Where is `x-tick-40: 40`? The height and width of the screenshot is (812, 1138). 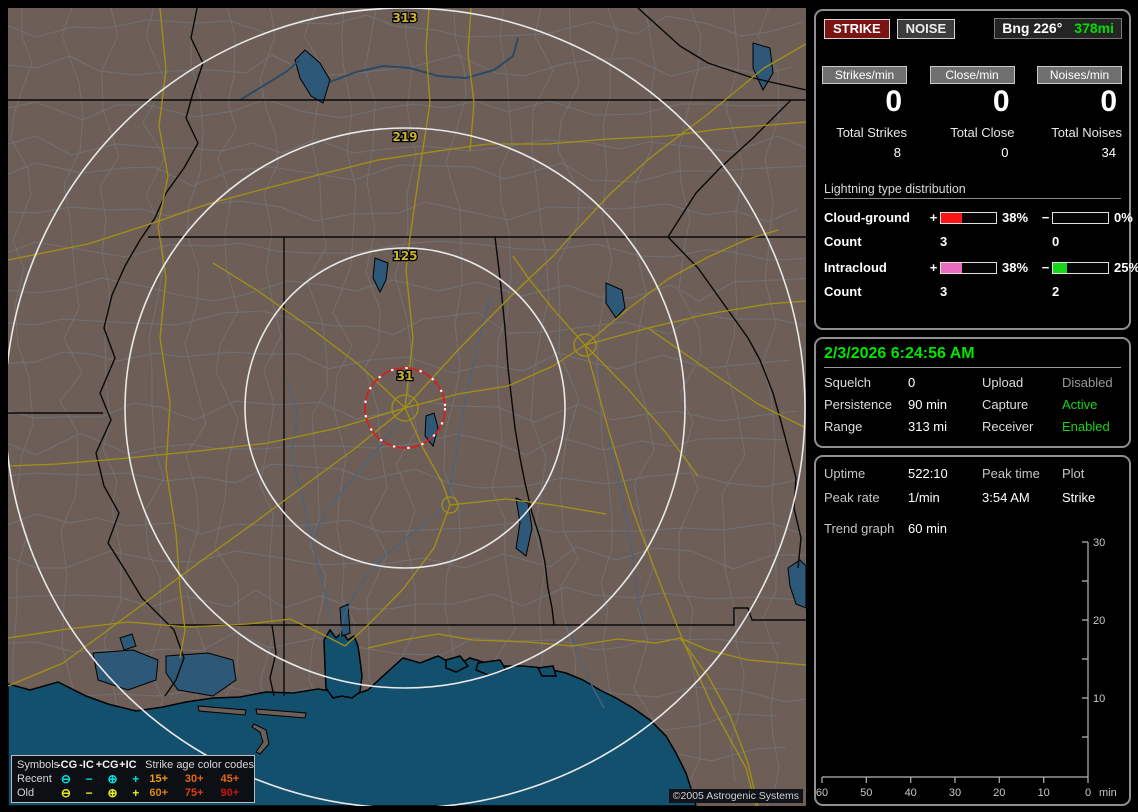 x-tick-40: 40 is located at coordinates (911, 793).